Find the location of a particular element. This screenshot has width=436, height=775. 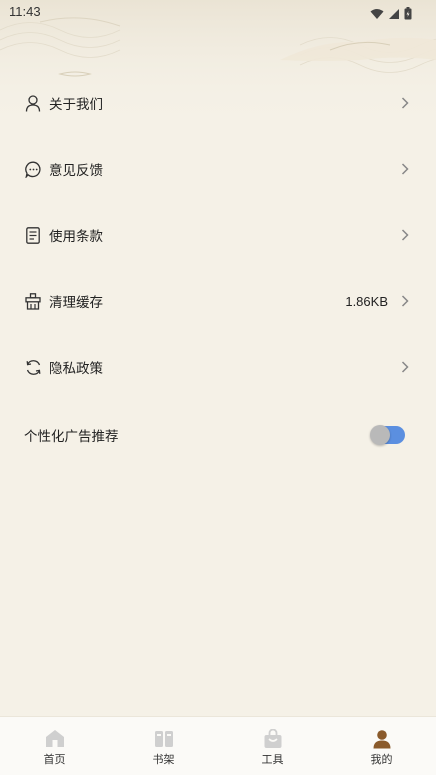

personalized-ads-toggle is located at coordinates (387, 435).